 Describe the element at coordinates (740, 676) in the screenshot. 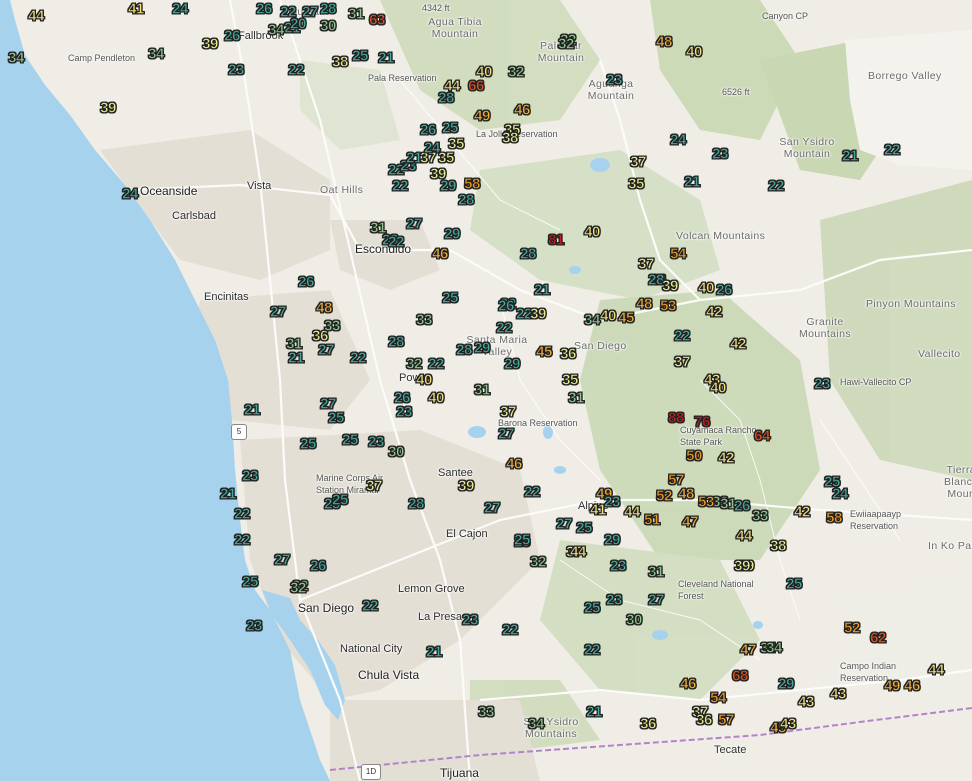

I see `temperature-observation: 68` at that location.